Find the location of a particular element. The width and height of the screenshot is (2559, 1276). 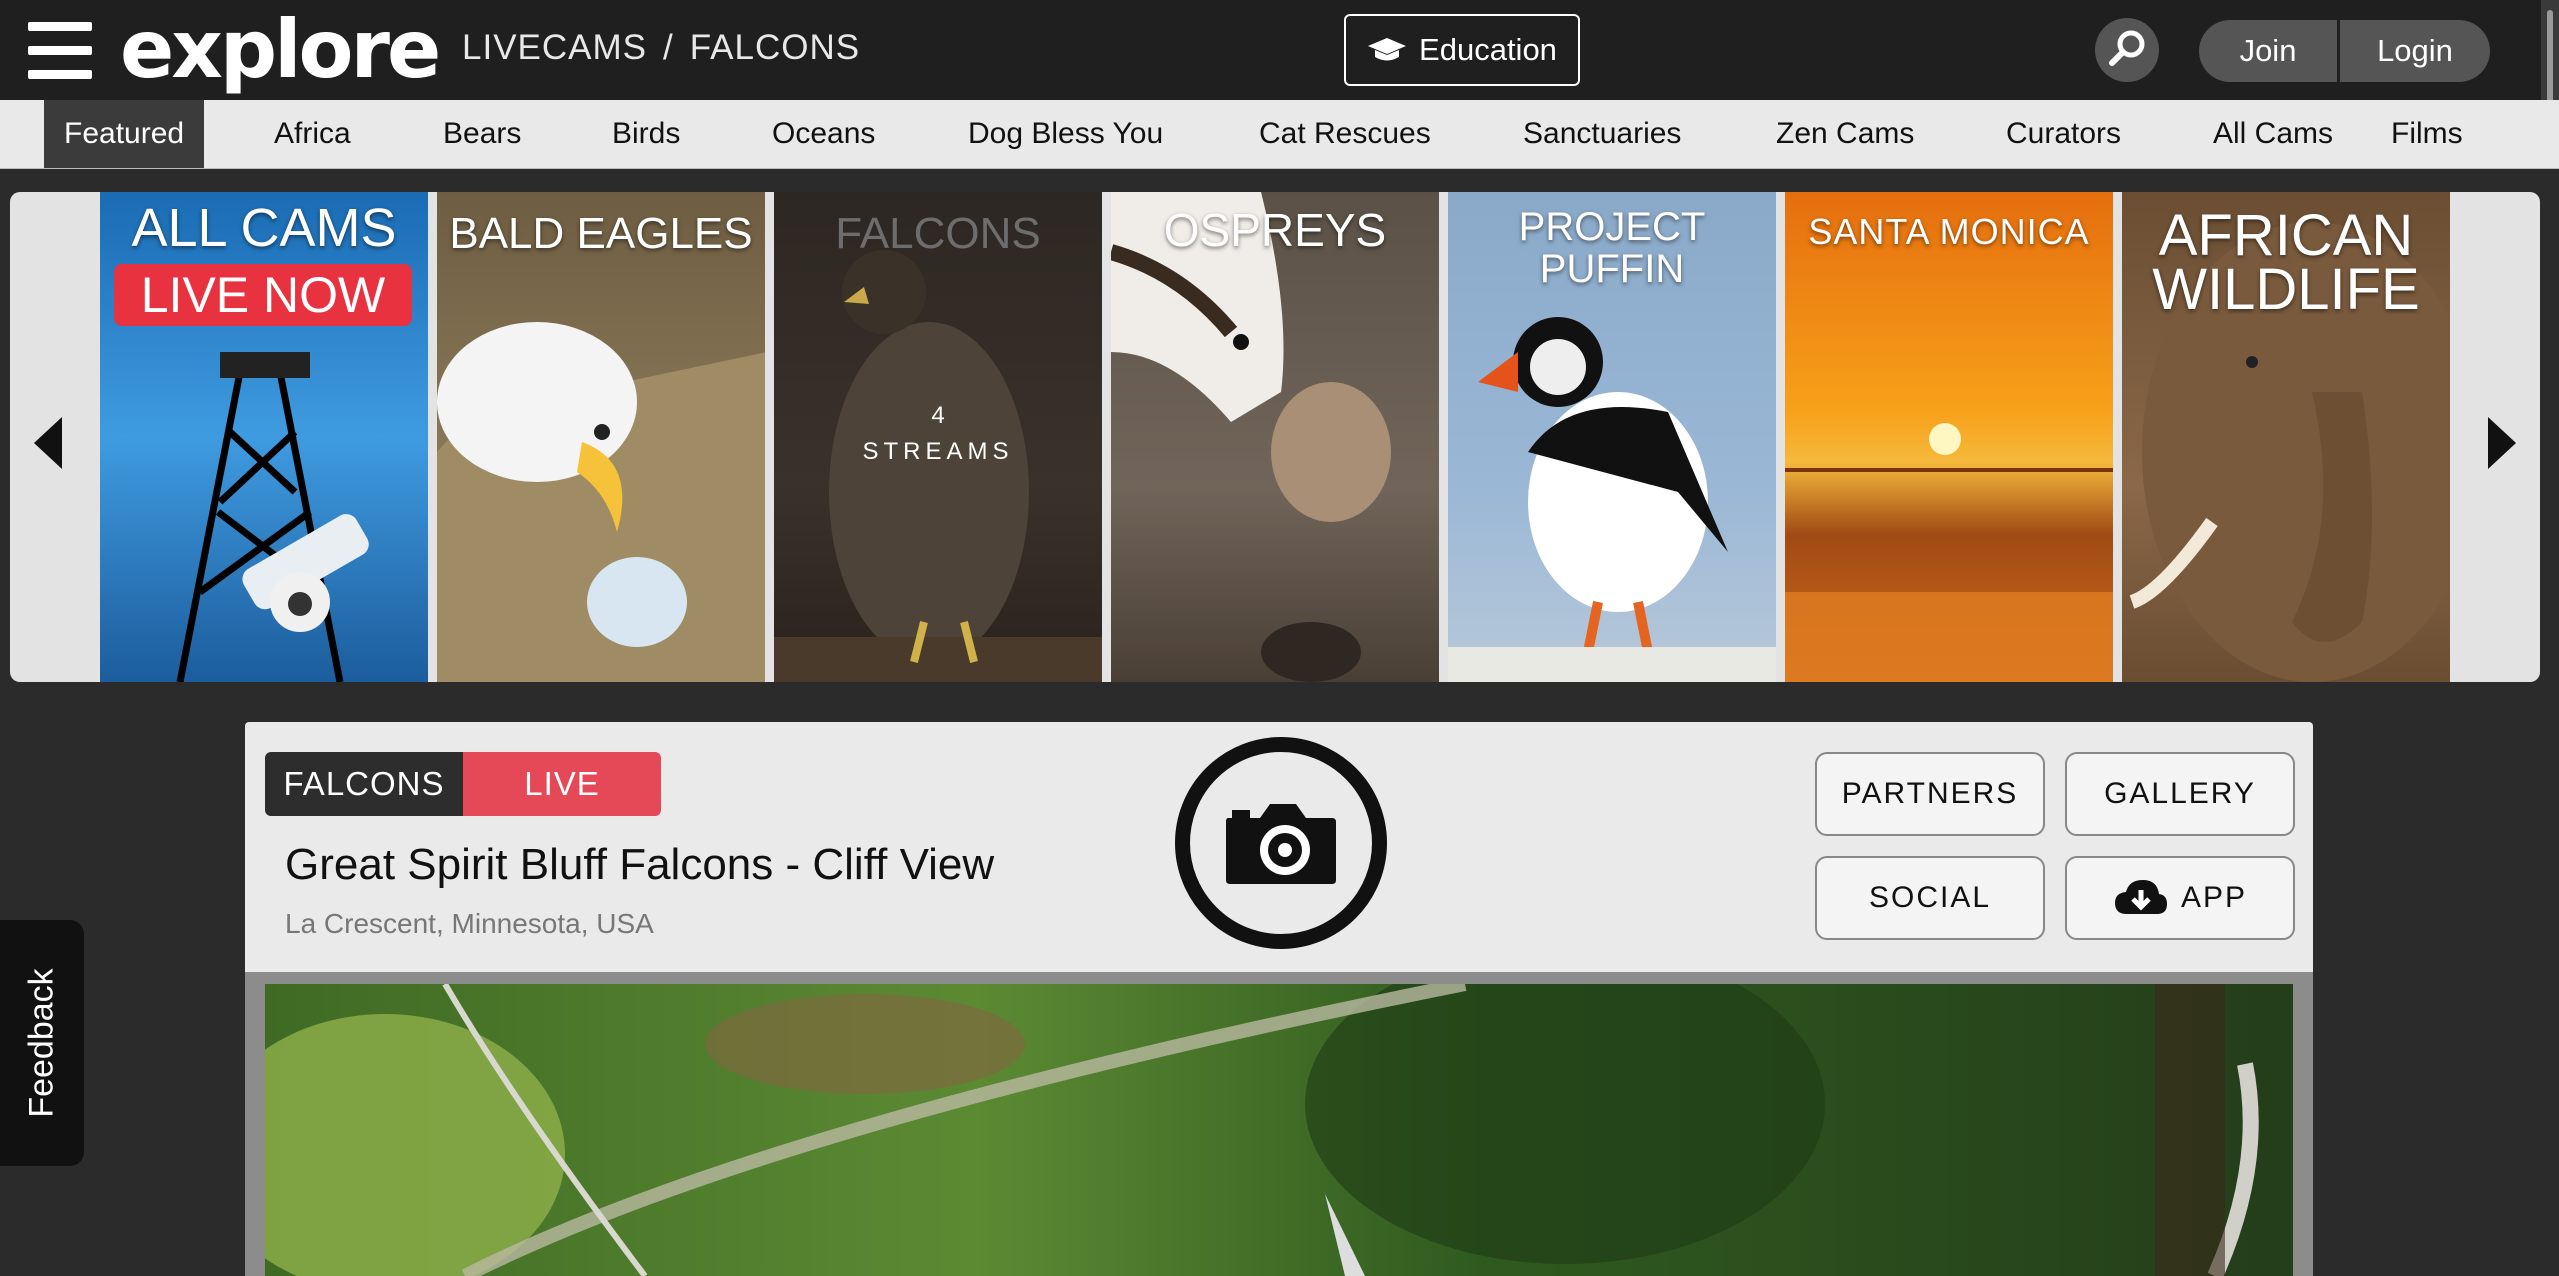

breadcrumb-livecams: LIVECAMS is located at coordinates (554, 47).